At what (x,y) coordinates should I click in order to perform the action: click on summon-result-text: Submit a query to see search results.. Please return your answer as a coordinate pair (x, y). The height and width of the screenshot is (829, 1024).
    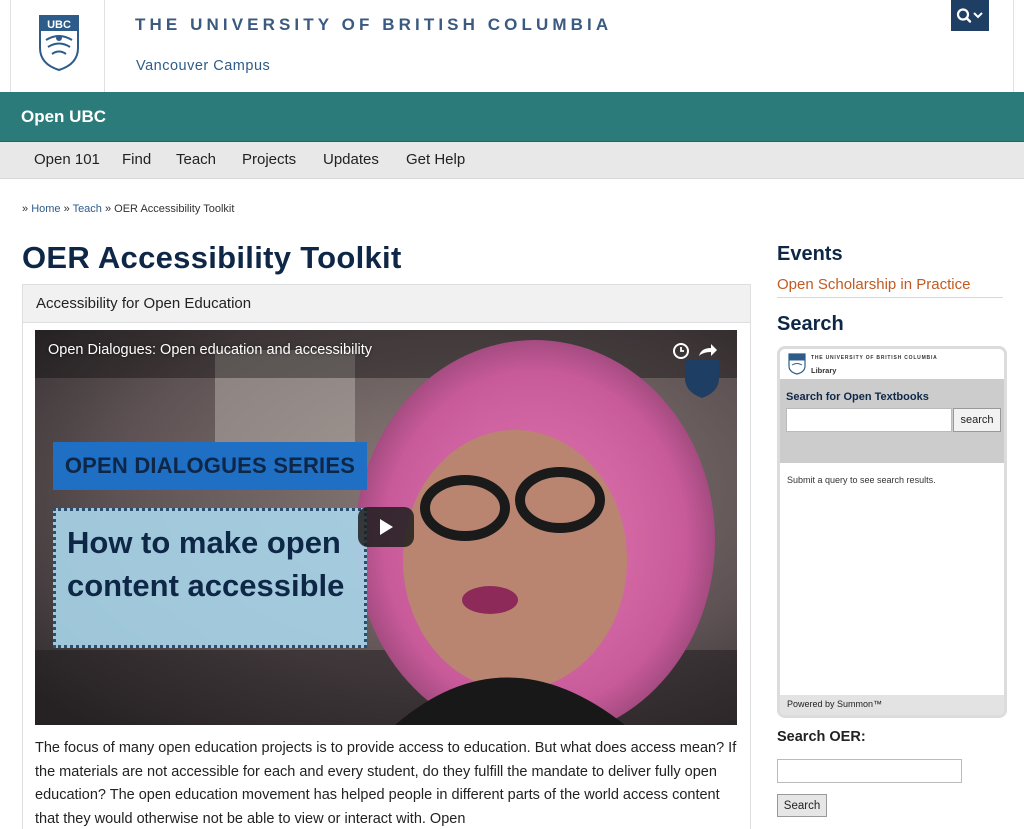
    Looking at the image, I should click on (861, 480).